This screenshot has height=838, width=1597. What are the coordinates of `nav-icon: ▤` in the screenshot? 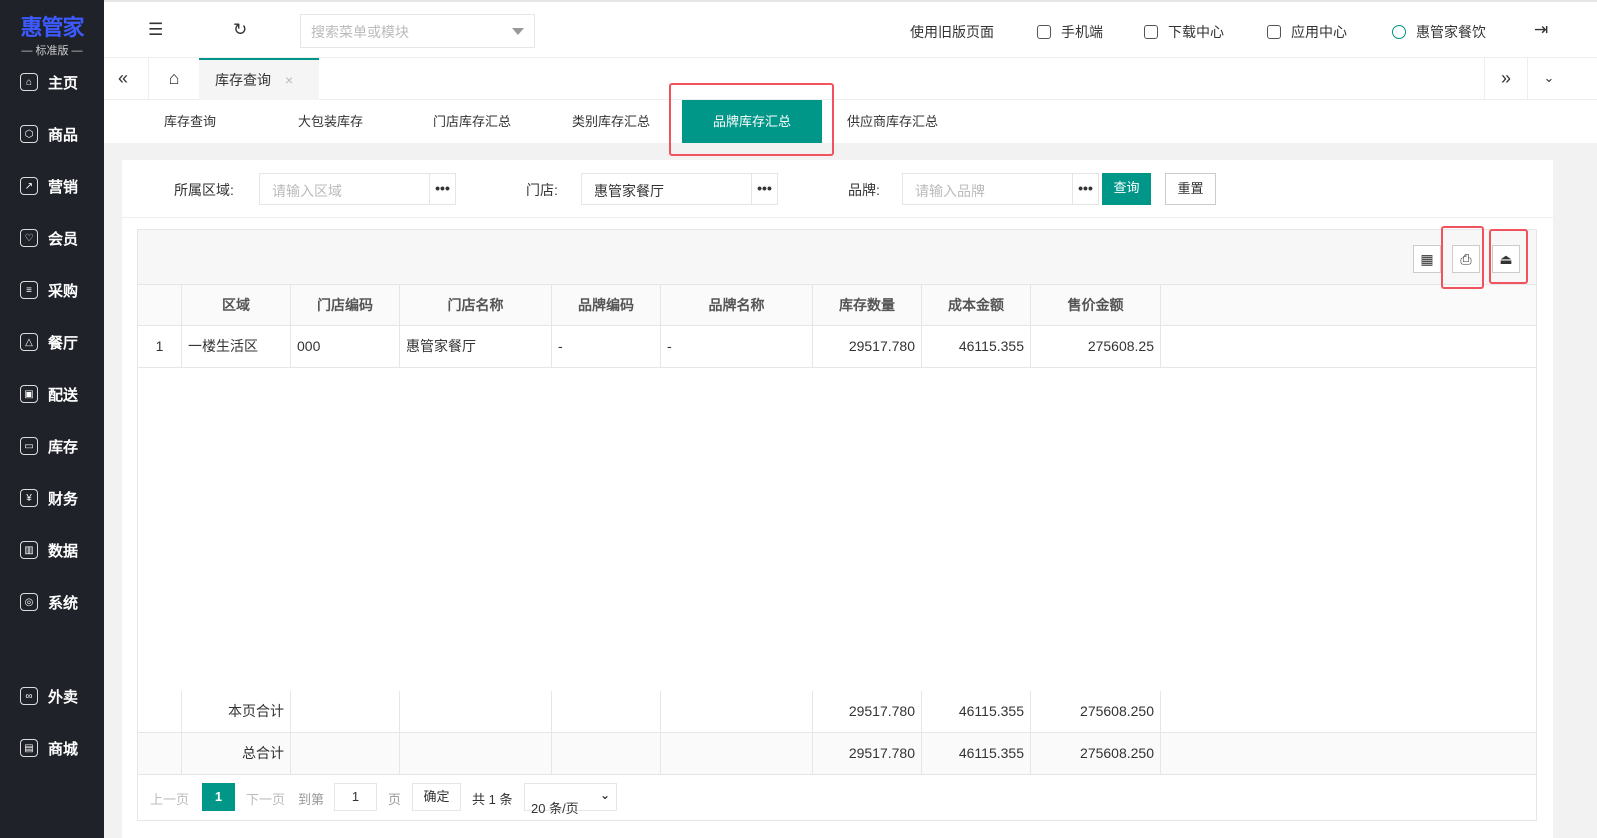 It's located at (29, 748).